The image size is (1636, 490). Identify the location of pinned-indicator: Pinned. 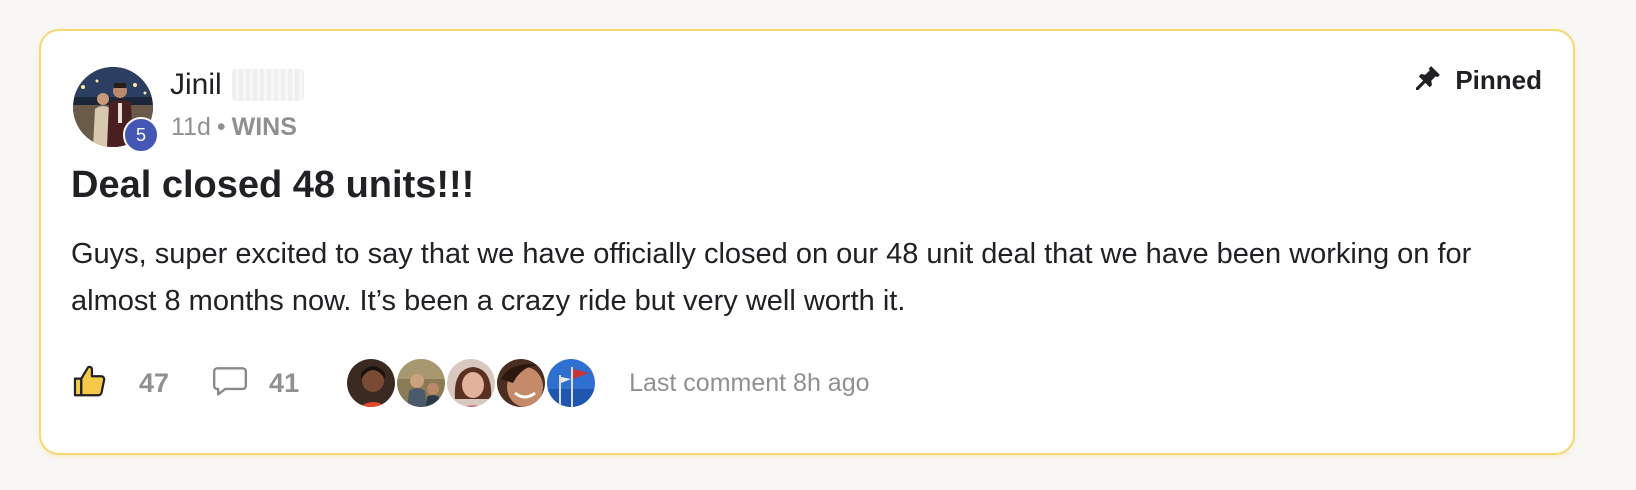
(1477, 80).